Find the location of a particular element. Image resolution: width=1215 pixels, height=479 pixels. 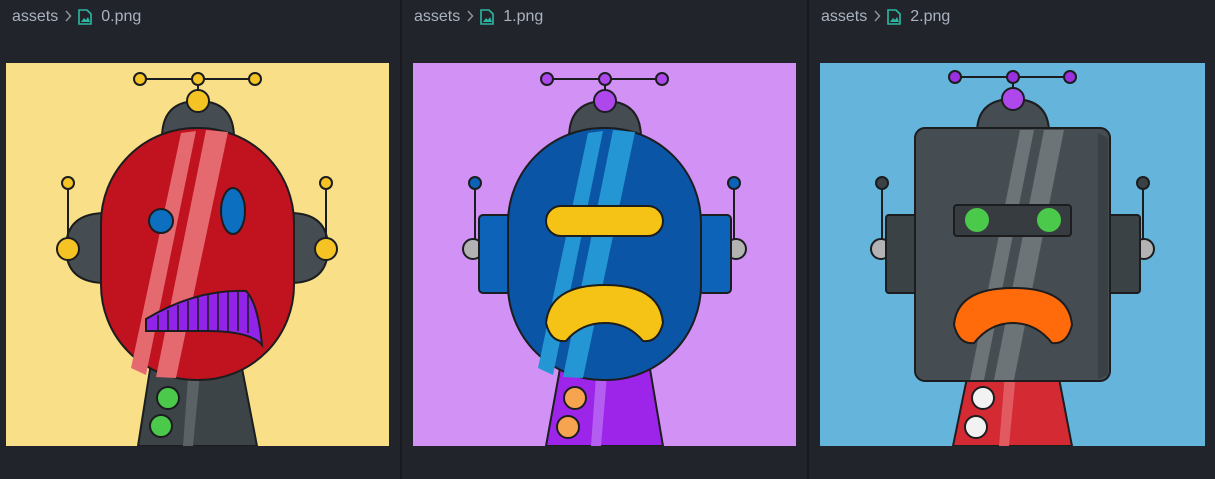

breadcrumb: assets 1.png is located at coordinates (604, 16).